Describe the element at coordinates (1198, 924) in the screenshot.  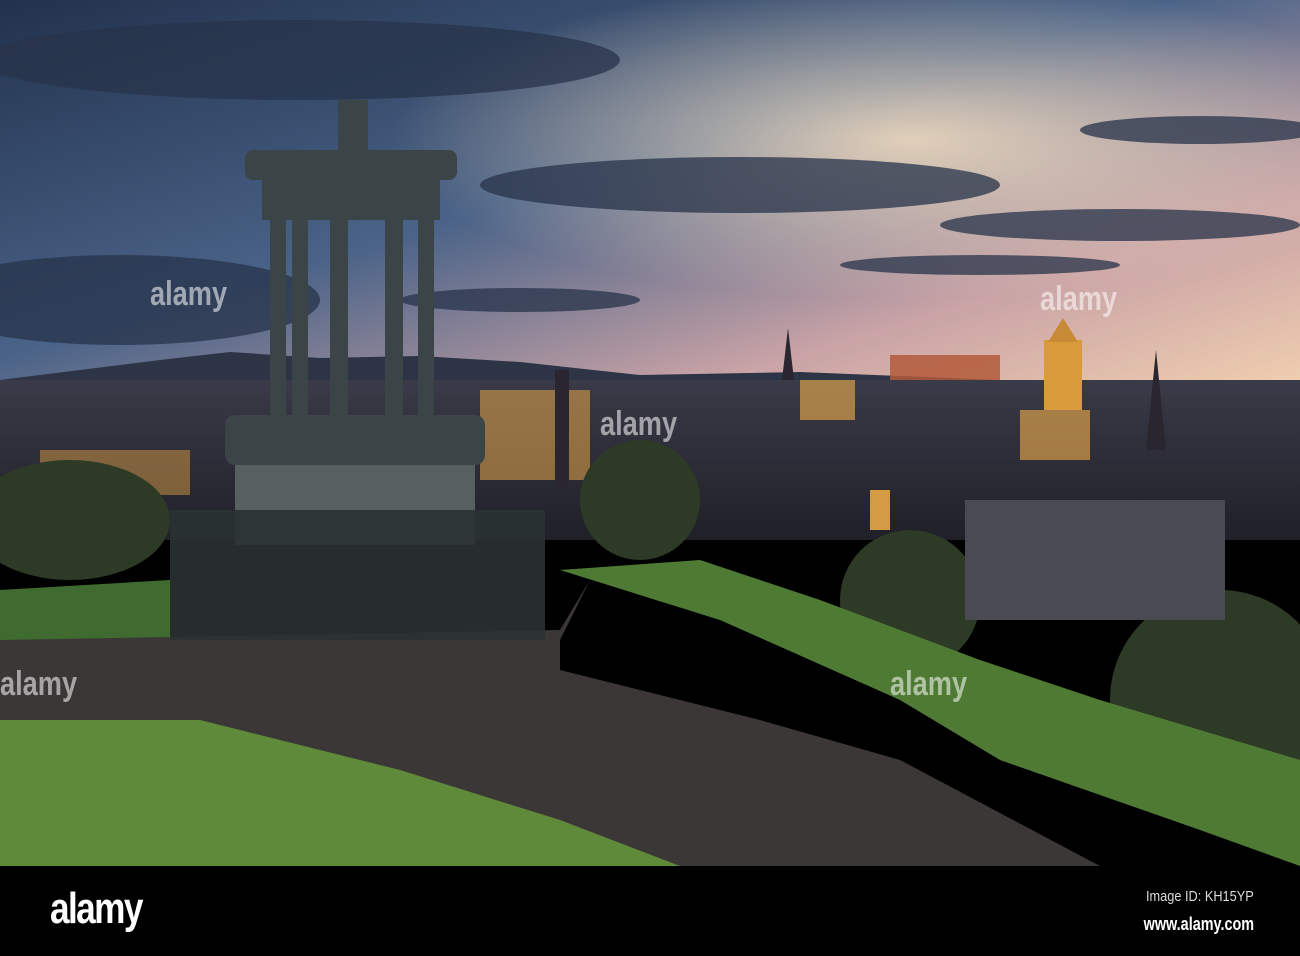
I see `alamy-url: www.alamy.com` at that location.